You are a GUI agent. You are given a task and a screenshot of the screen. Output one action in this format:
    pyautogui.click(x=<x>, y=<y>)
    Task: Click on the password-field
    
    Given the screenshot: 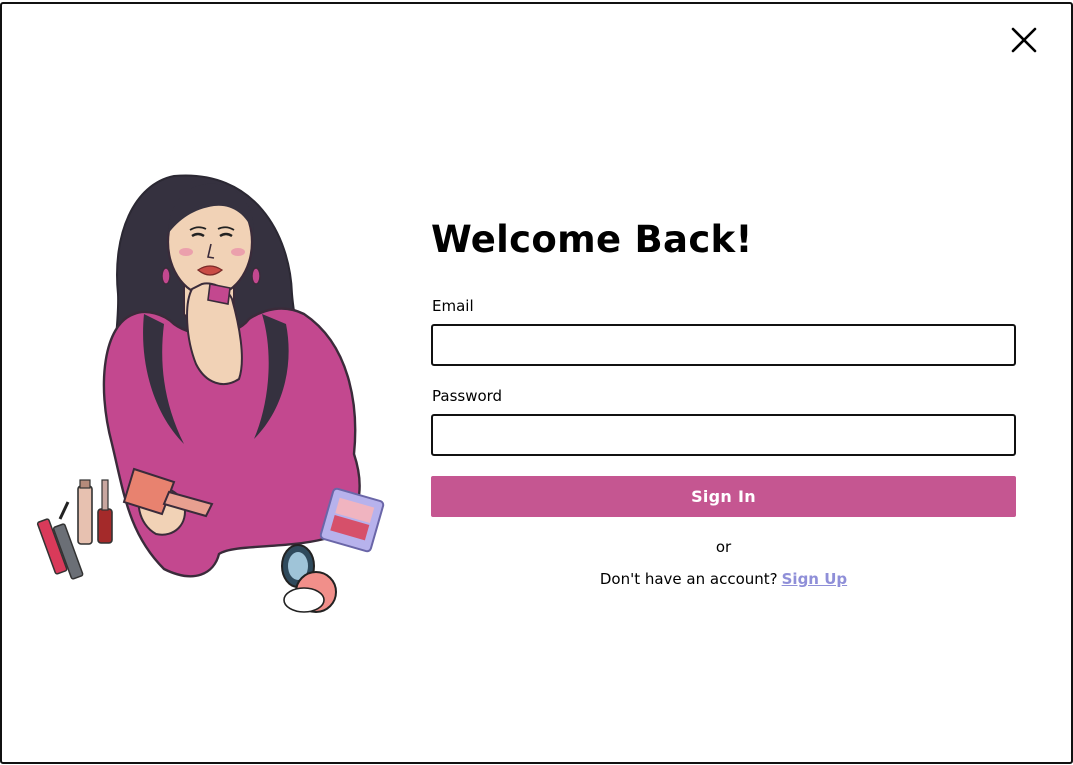 What is the action you would take?
    pyautogui.click(x=723, y=435)
    